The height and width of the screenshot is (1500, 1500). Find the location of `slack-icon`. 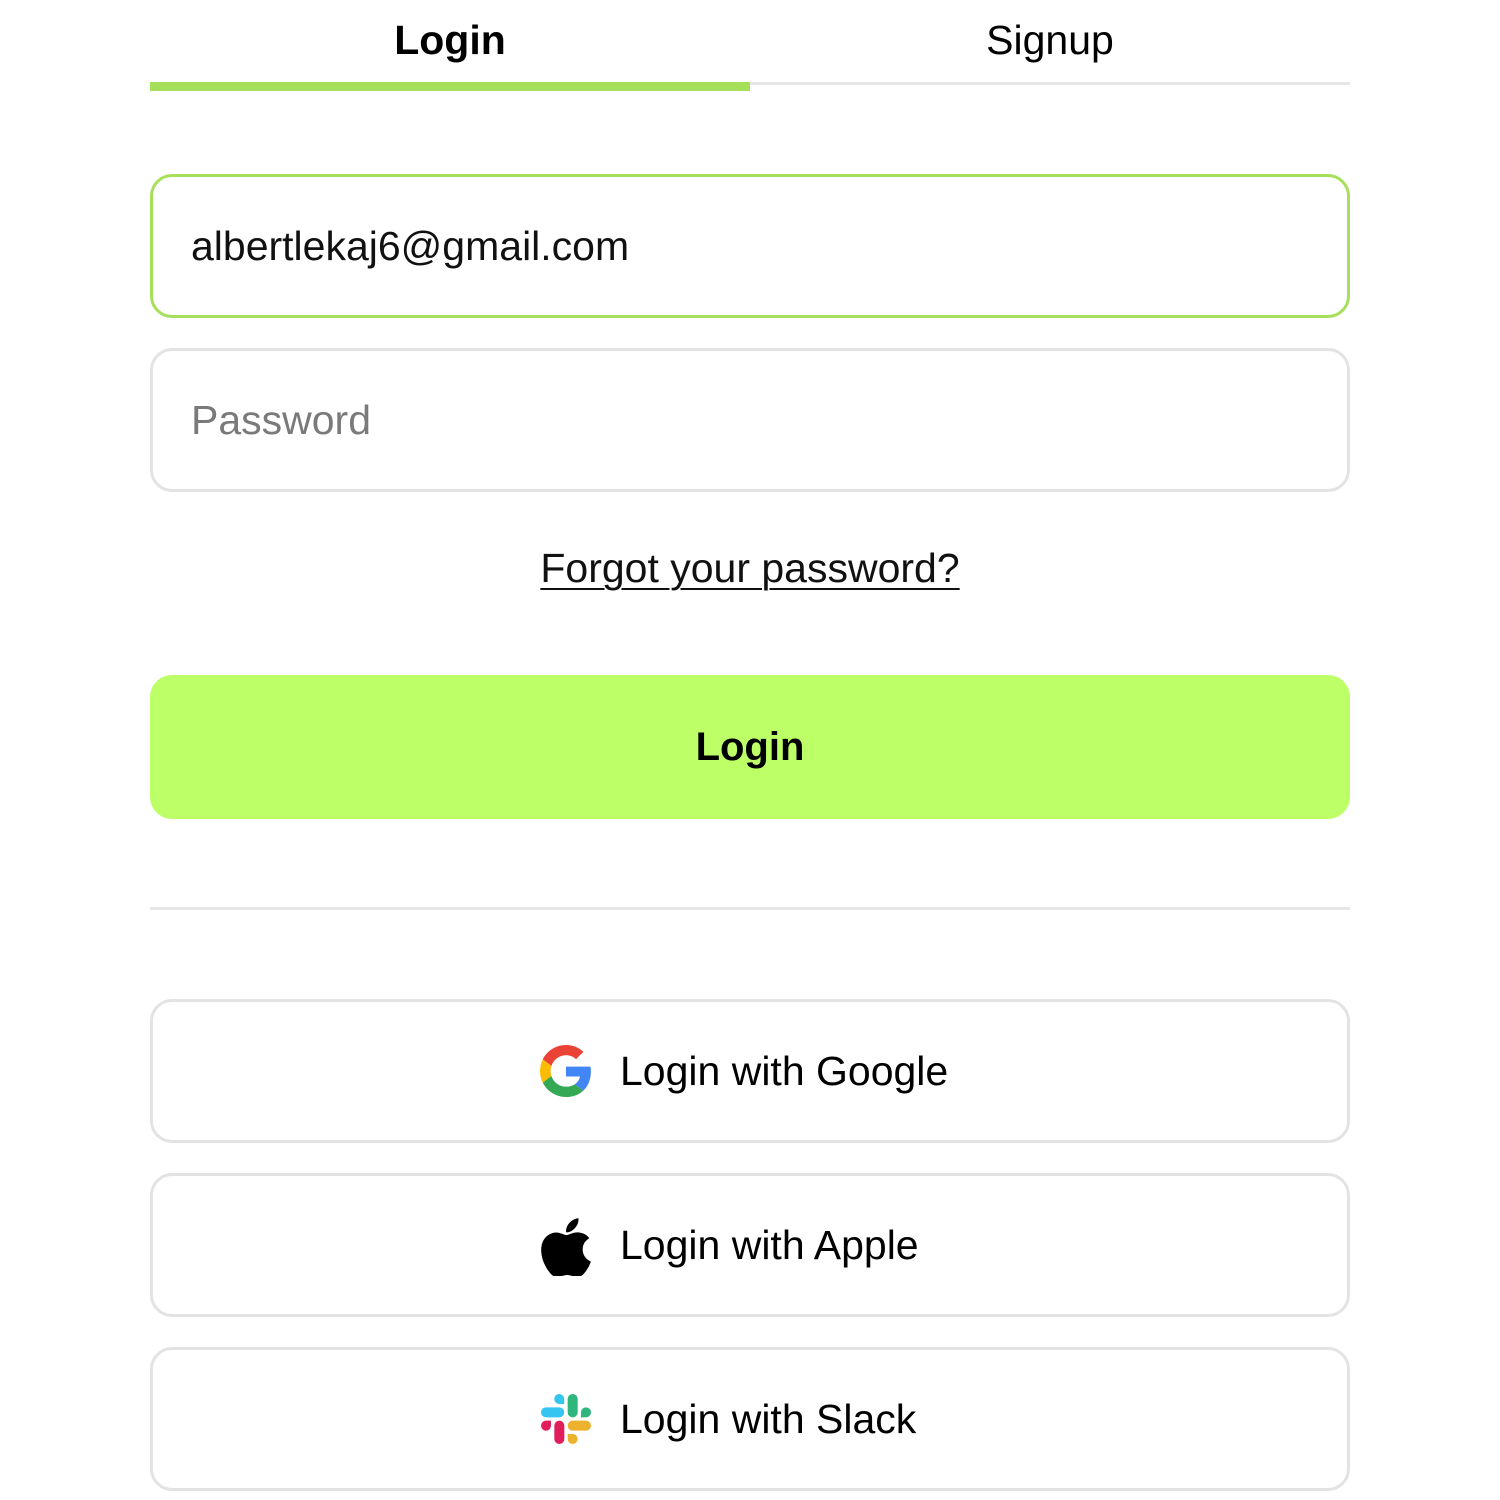

slack-icon is located at coordinates (566, 1419).